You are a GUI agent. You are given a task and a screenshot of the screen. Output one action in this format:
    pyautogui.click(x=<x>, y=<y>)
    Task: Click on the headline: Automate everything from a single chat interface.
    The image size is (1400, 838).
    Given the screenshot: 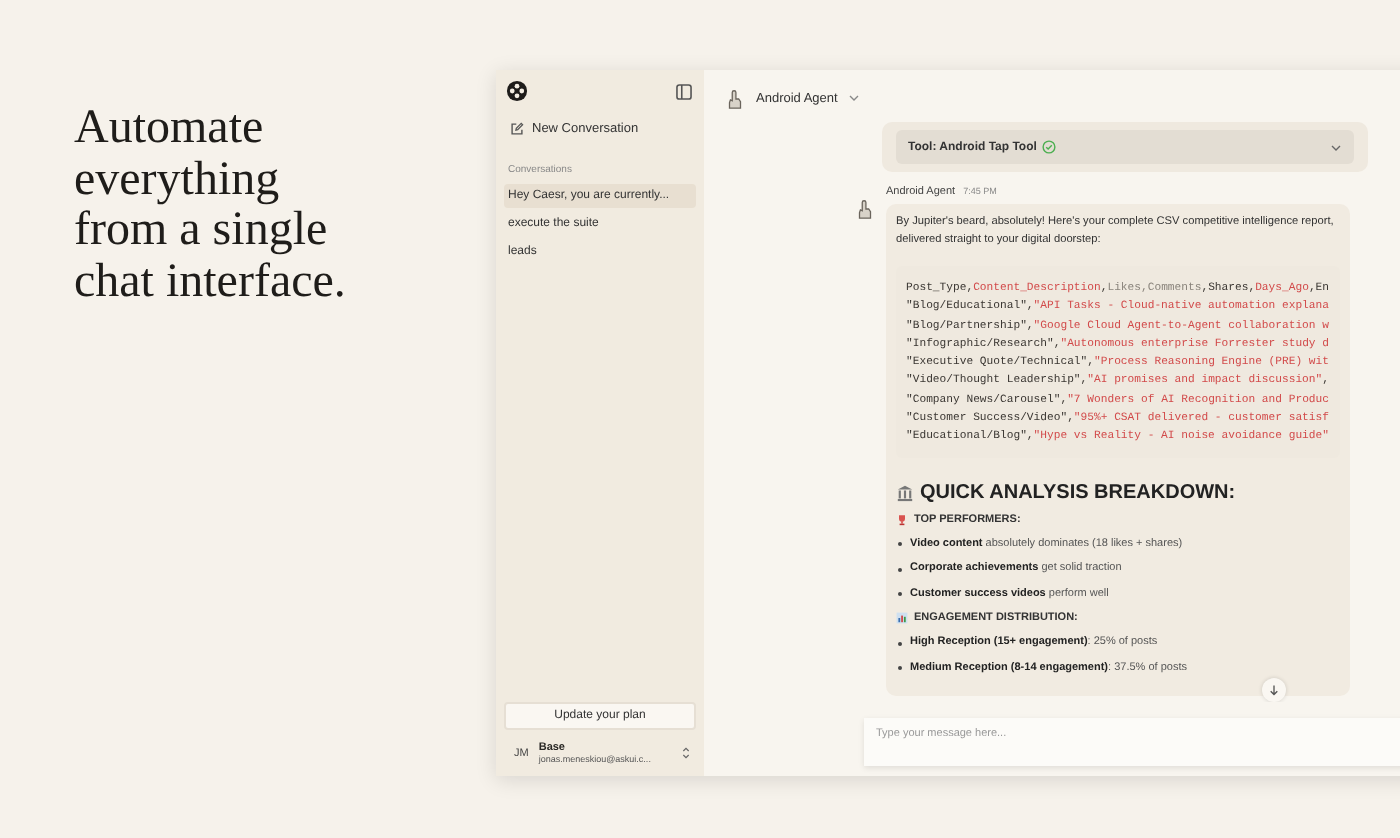 What is the action you would take?
    pyautogui.click(x=211, y=206)
    